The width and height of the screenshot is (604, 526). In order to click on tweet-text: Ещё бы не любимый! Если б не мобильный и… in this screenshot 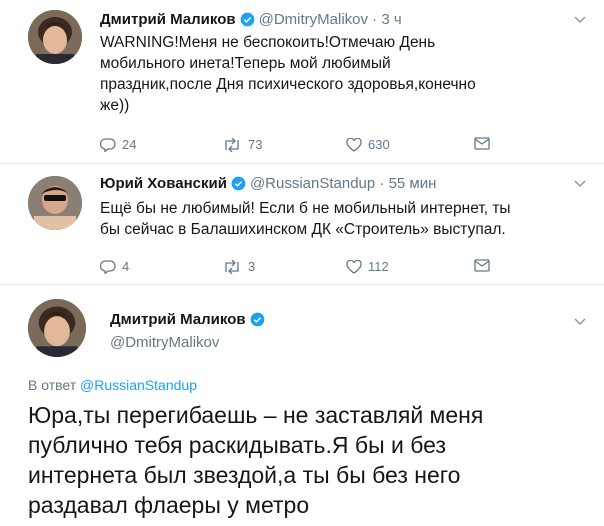, I will do `click(305, 219)`.